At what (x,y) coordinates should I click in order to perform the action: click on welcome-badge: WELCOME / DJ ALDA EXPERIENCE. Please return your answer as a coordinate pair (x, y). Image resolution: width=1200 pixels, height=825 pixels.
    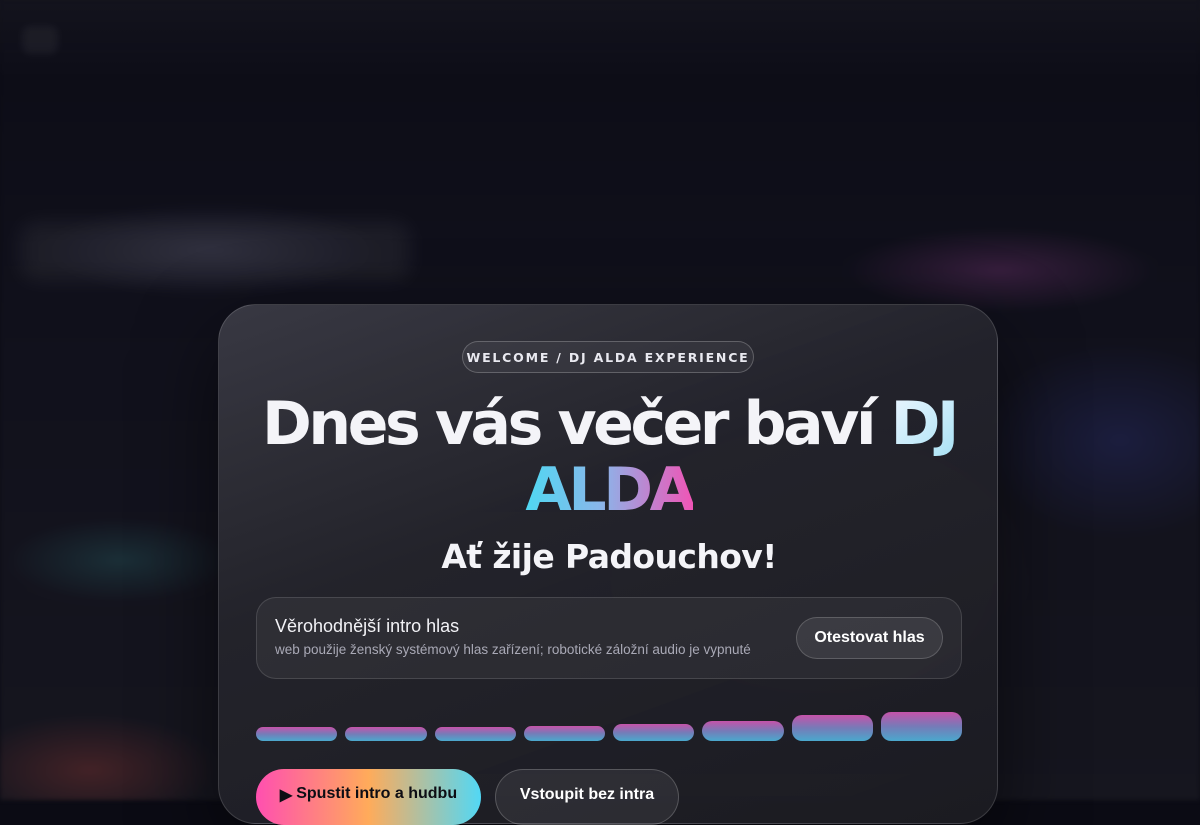
    Looking at the image, I should click on (608, 357).